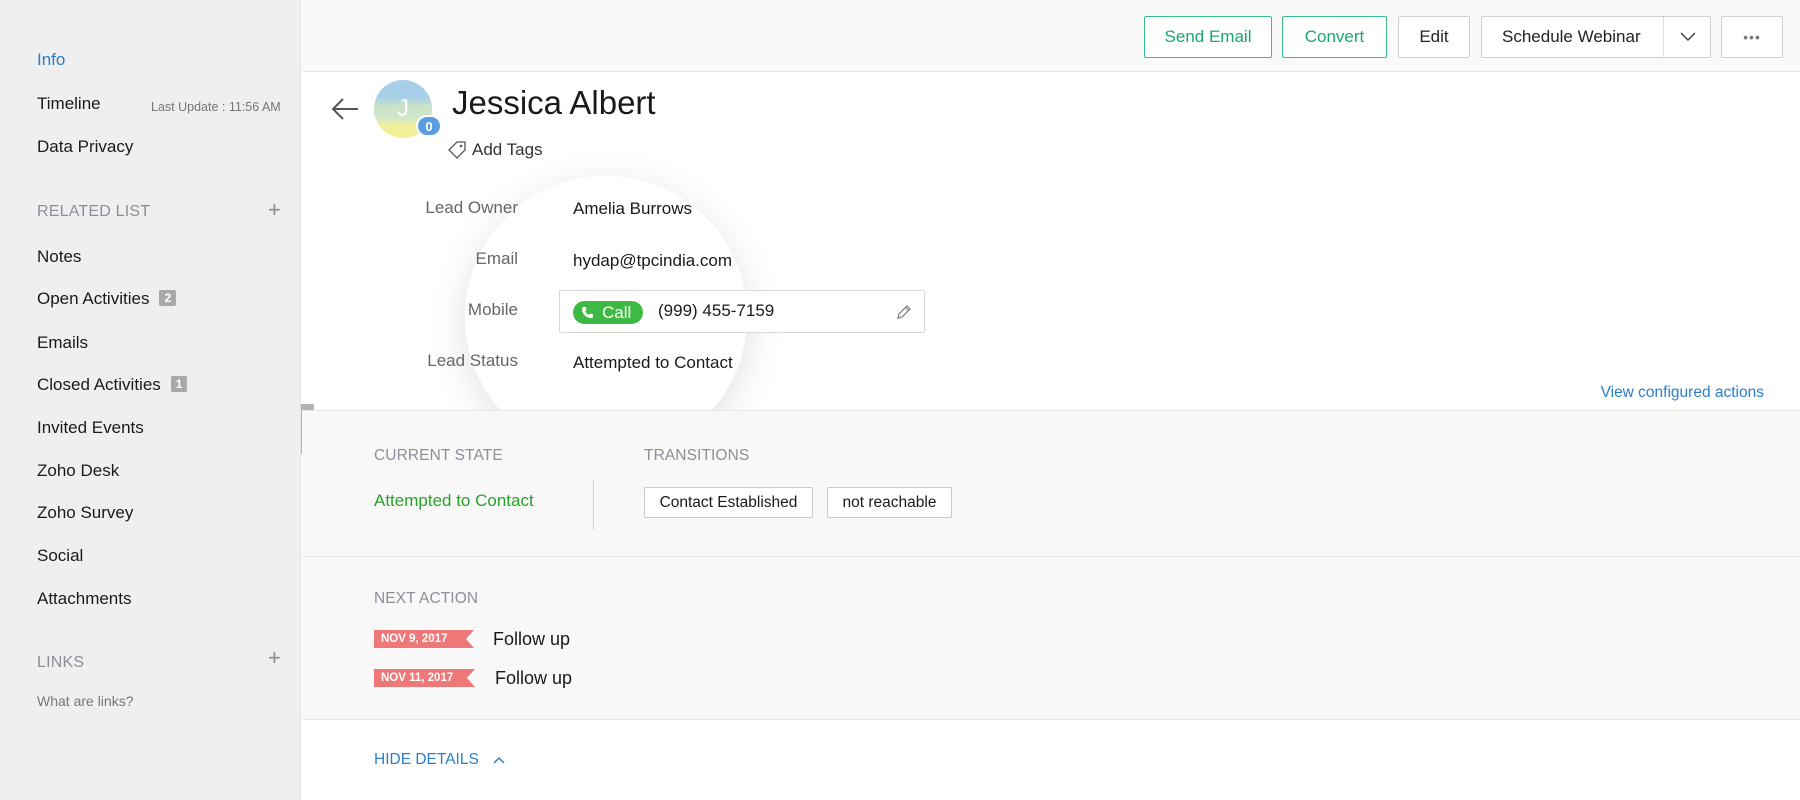  I want to click on phone-icon, so click(587, 312).